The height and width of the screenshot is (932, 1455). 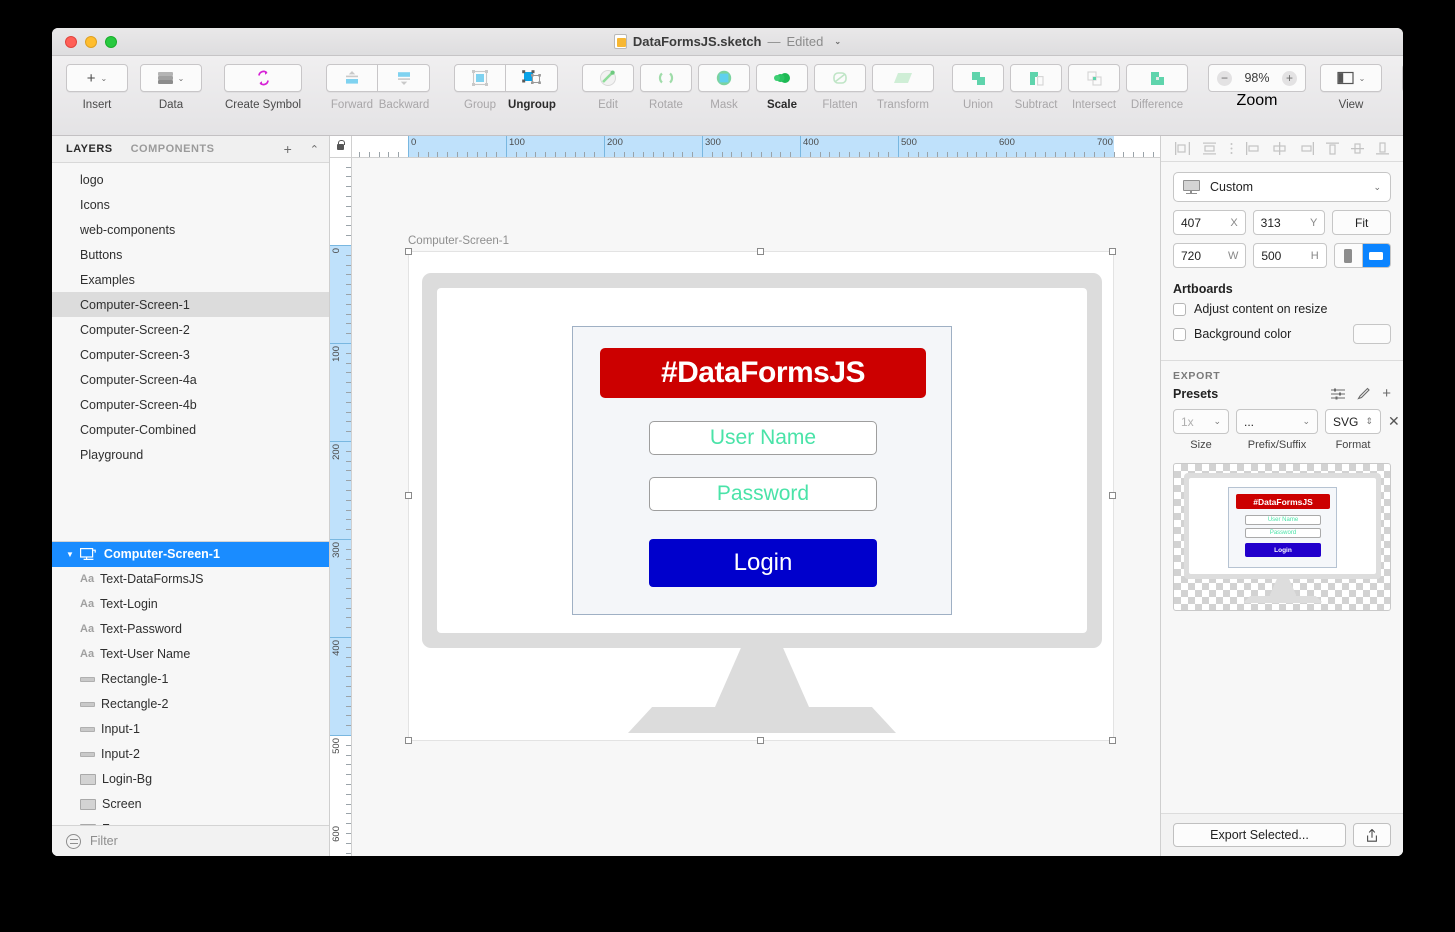 What do you see at coordinates (1290, 255) in the screenshot?
I see `height-field: 500 H` at bounding box center [1290, 255].